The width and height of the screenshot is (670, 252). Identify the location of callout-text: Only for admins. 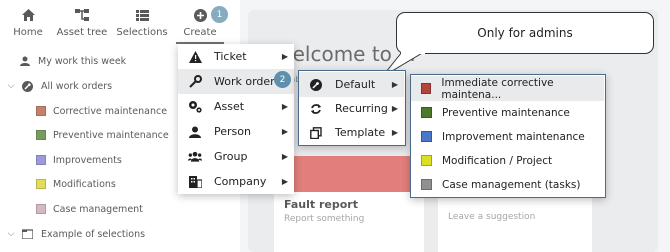
(525, 33).